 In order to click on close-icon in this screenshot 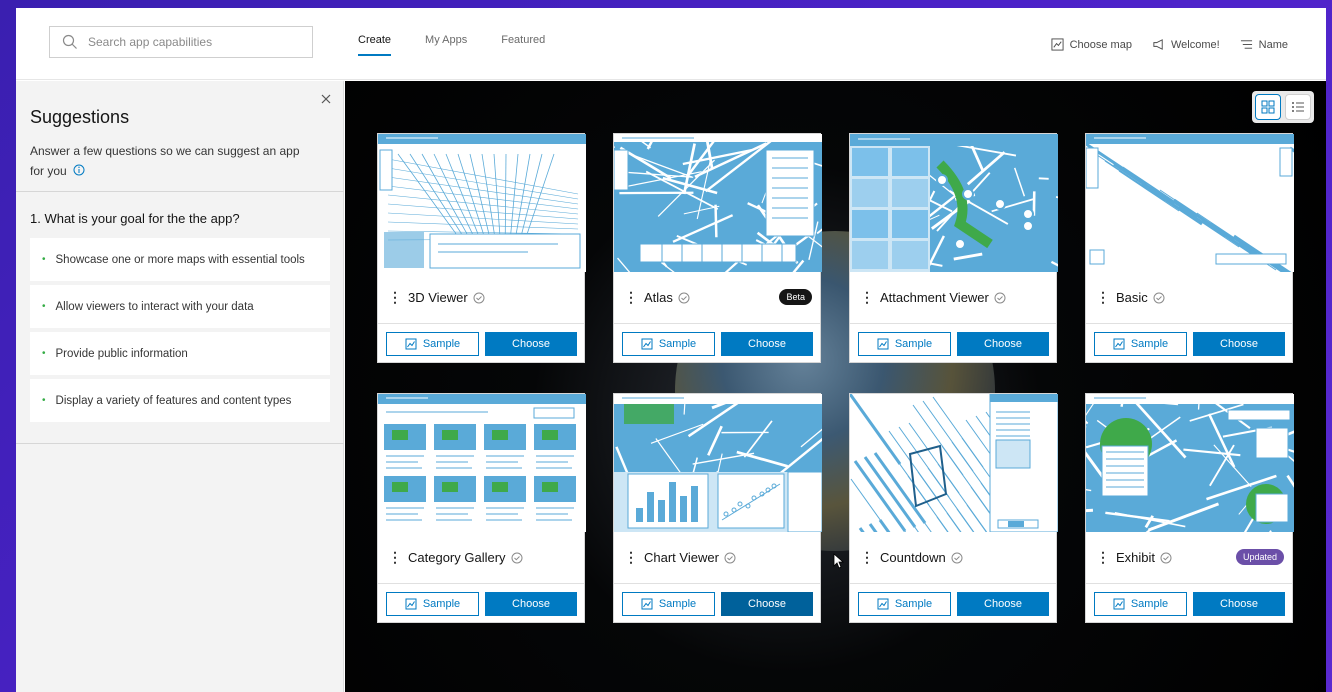, I will do `click(326, 99)`.